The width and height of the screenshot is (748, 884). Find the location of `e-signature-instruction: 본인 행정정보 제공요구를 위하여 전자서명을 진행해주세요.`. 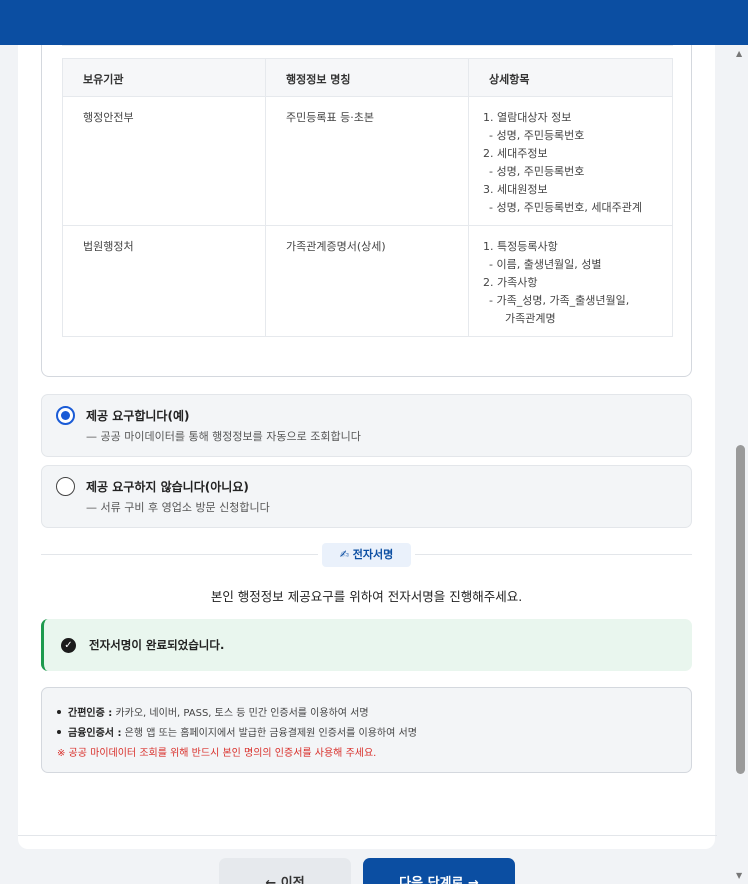

e-signature-instruction: 본인 행정정보 제공요구를 위하여 전자서명을 진행해주세요. is located at coordinates (366, 596).